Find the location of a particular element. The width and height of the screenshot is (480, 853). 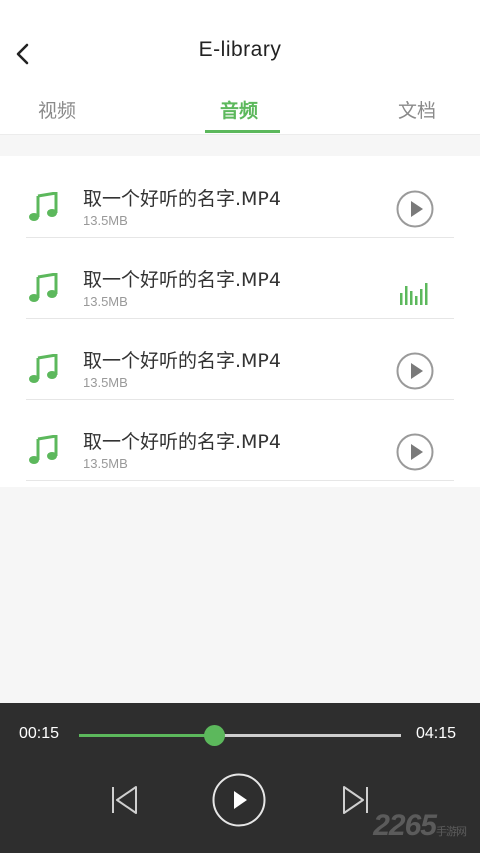

tab-audio: 音频 is located at coordinates (239, 109).